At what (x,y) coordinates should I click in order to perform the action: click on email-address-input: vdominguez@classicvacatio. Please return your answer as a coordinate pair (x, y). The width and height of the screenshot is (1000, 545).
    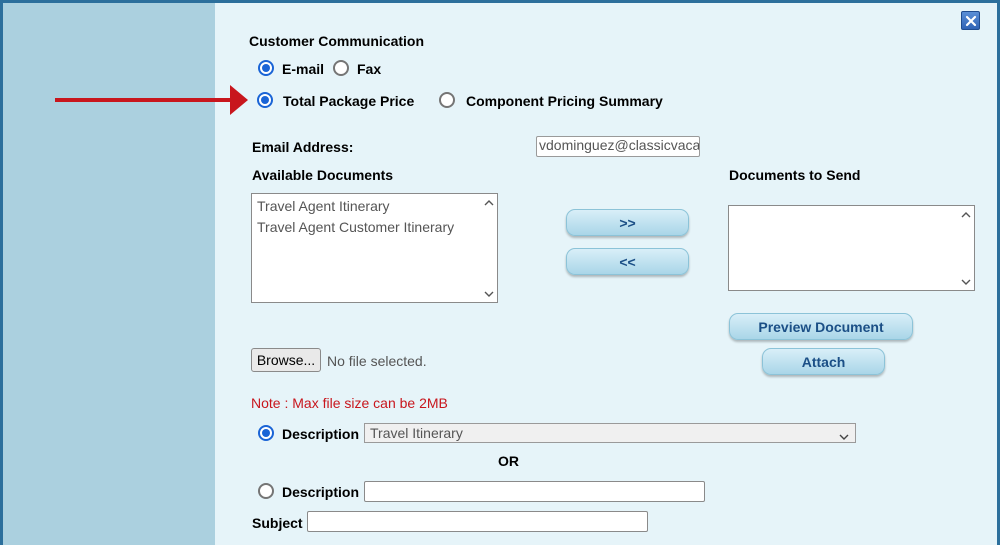
    Looking at the image, I should click on (618, 146).